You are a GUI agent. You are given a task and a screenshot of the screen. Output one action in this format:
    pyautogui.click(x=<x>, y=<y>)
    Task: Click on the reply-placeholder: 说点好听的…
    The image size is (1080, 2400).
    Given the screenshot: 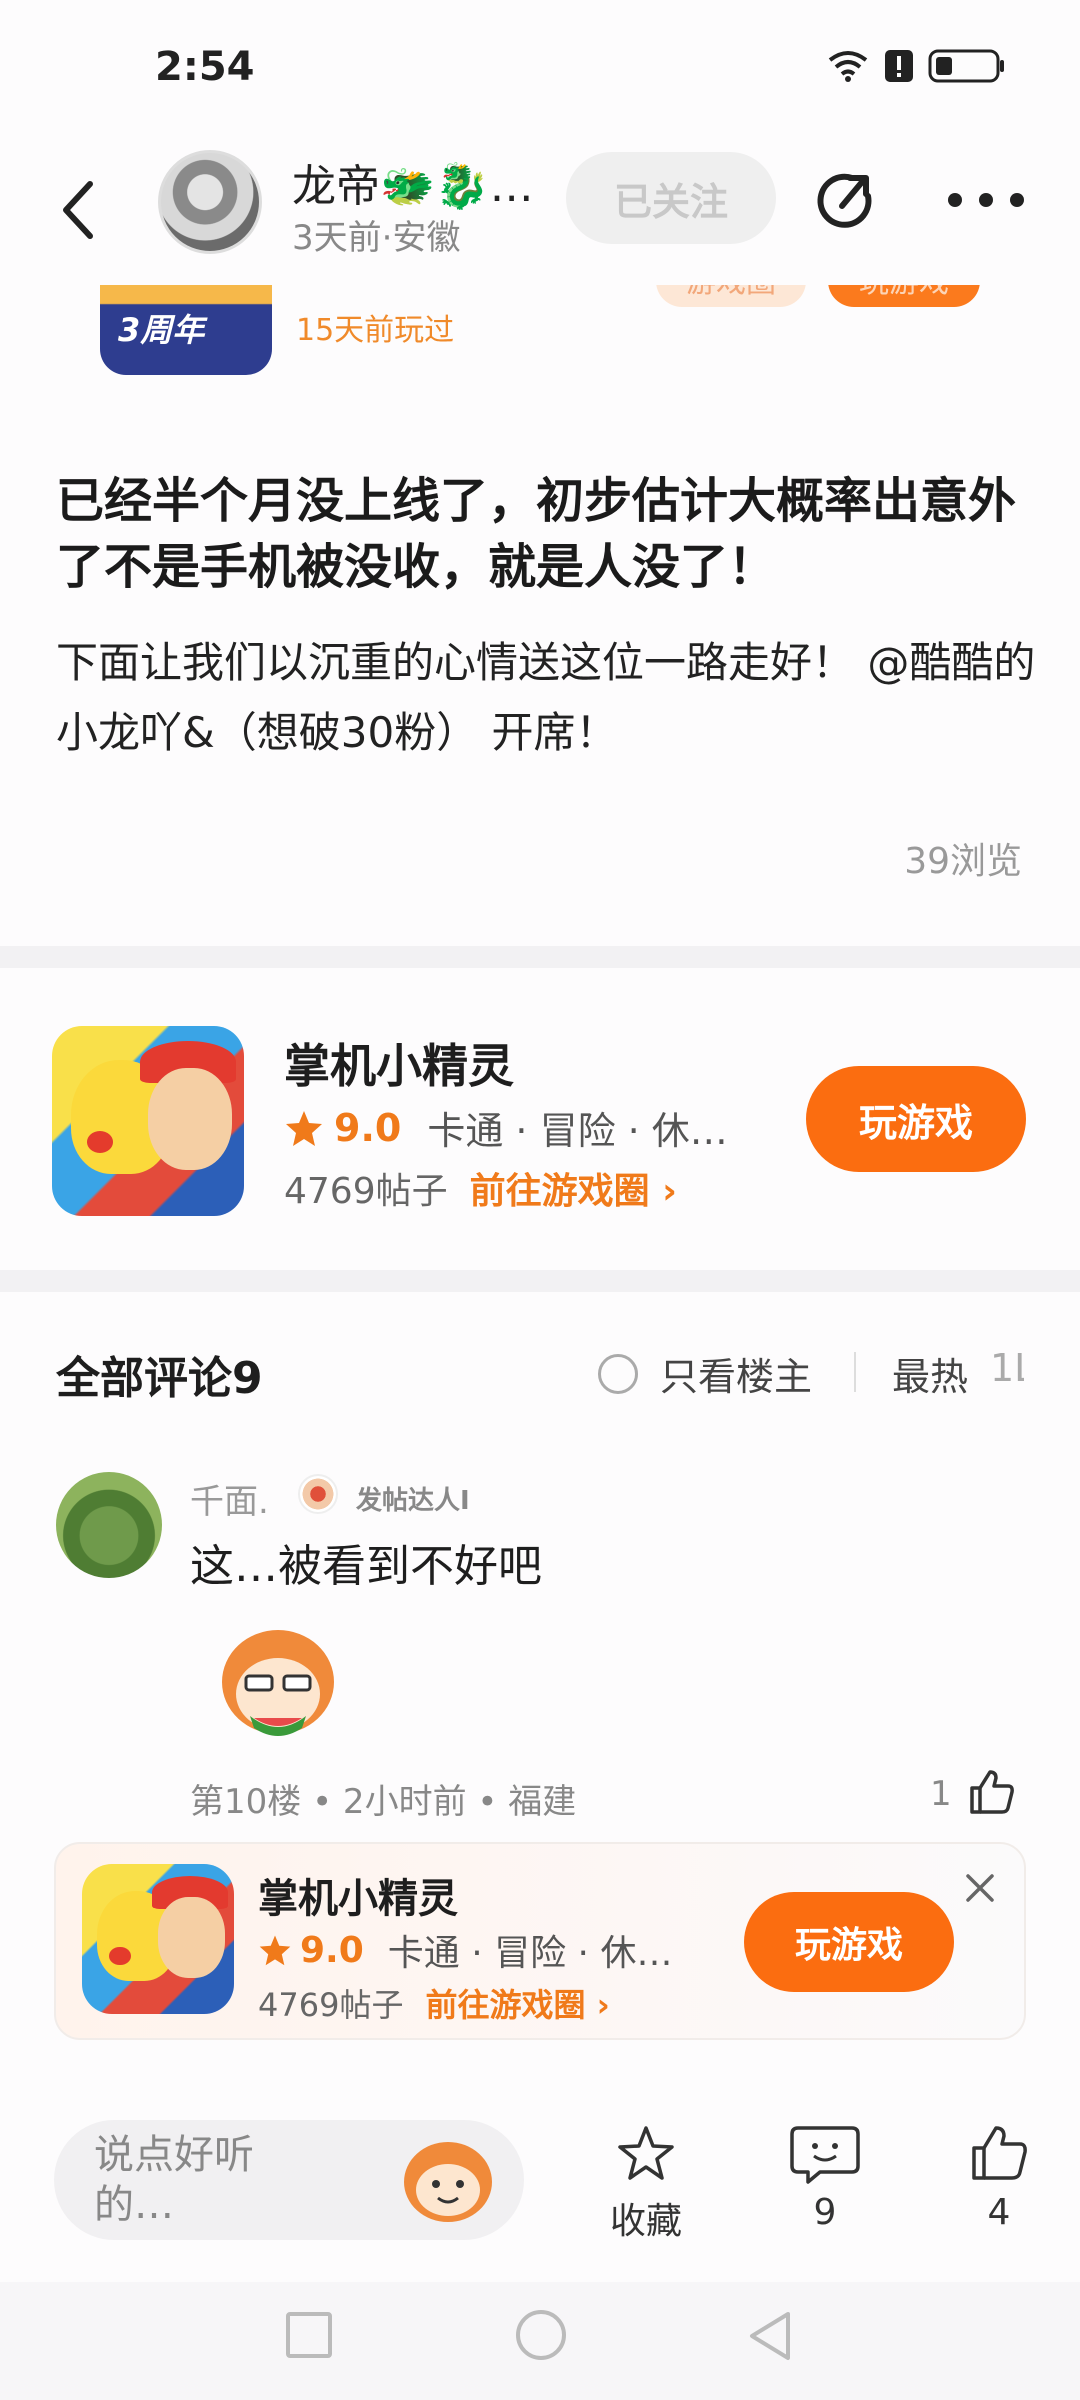 What is the action you would take?
    pyautogui.click(x=174, y=2180)
    